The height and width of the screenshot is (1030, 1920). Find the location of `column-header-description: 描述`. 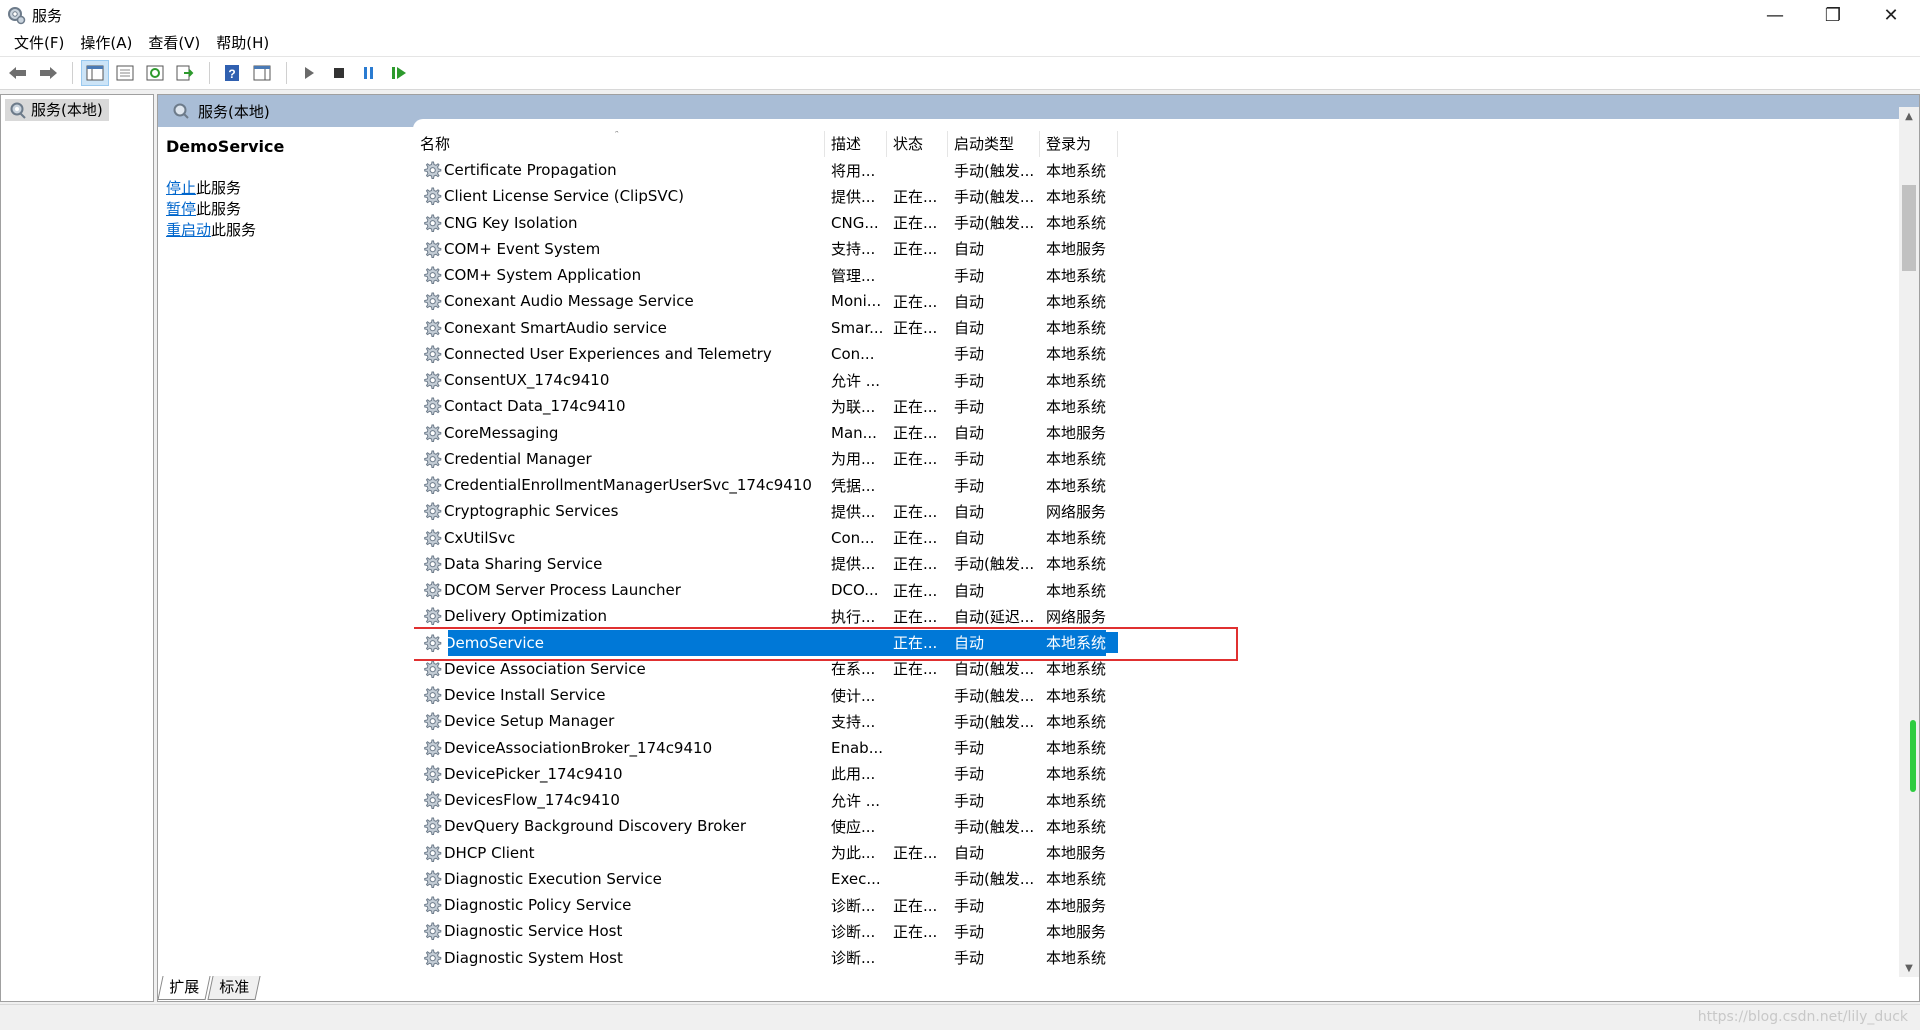

column-header-description: 描述 is located at coordinates (856, 144).